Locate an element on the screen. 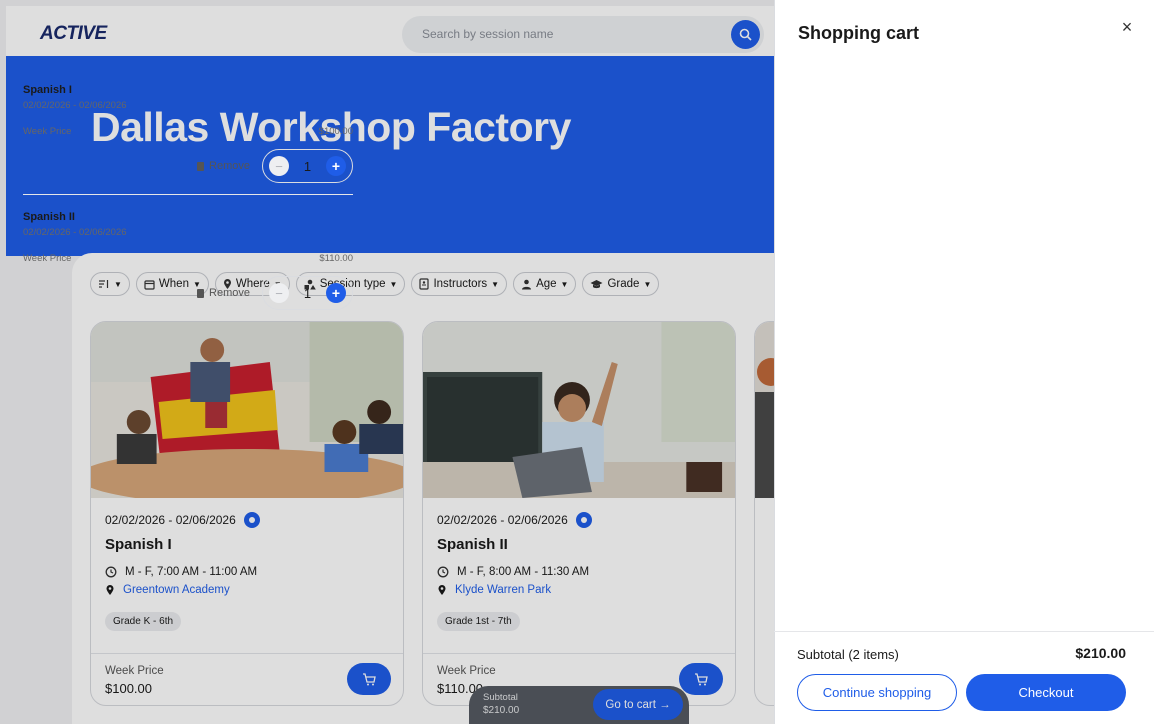  cart-item-name: Spanish I is located at coordinates (47, 90).